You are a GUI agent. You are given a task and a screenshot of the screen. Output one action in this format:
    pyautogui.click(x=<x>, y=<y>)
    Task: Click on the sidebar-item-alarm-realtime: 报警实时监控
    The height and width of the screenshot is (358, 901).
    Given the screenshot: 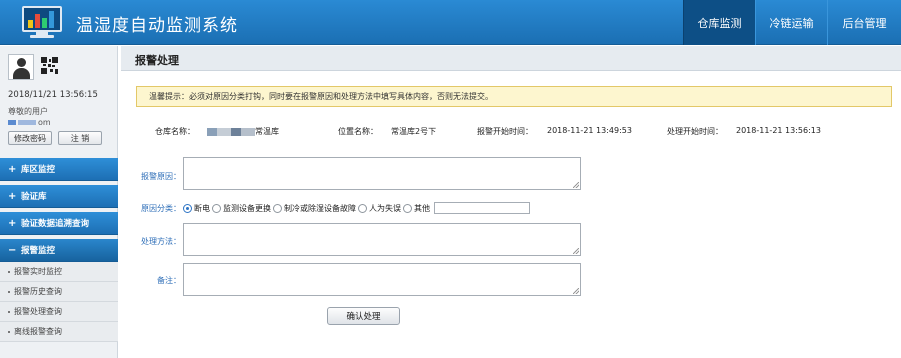 What is the action you would take?
    pyautogui.click(x=59, y=272)
    